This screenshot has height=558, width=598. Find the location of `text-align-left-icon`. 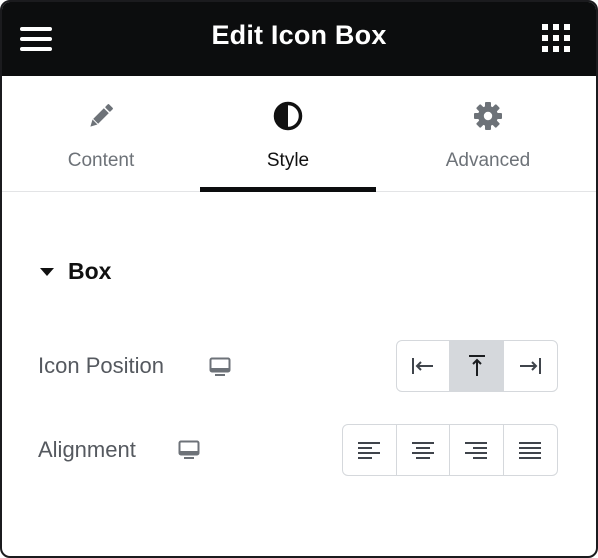

text-align-left-icon is located at coordinates (369, 450).